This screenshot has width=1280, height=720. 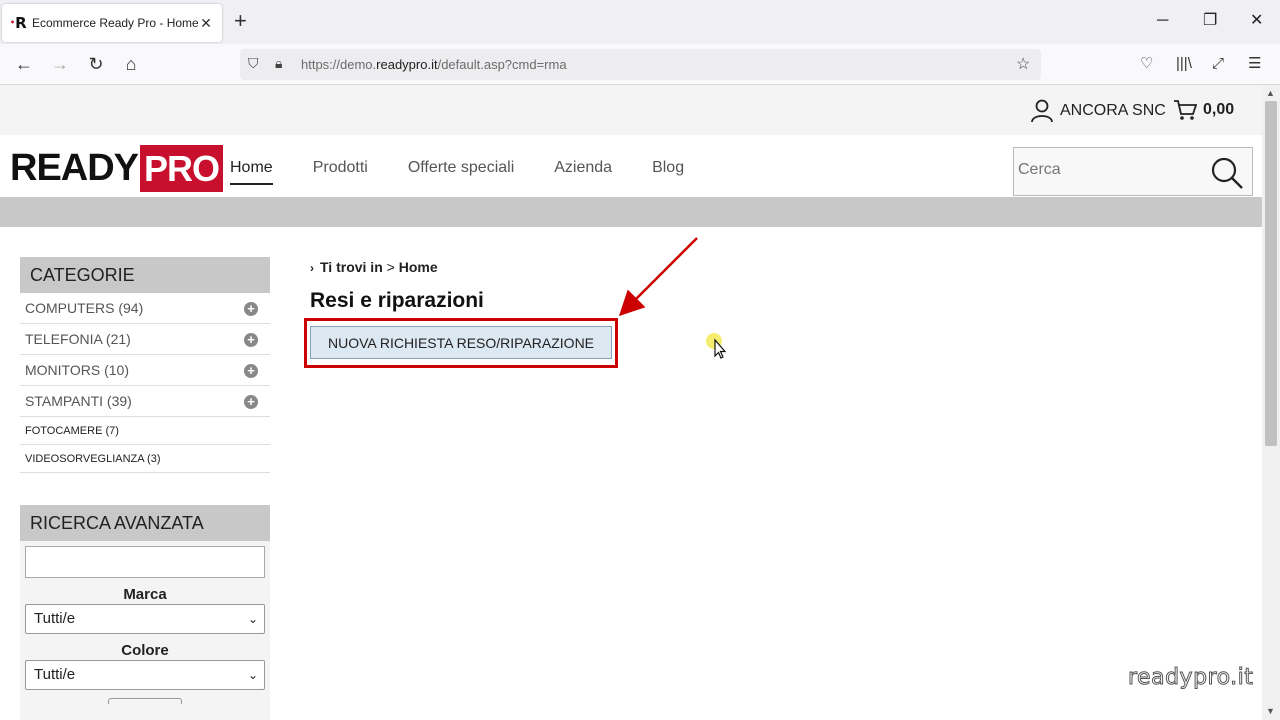 I want to click on minimize-icon: ─, so click(x=1162, y=21).